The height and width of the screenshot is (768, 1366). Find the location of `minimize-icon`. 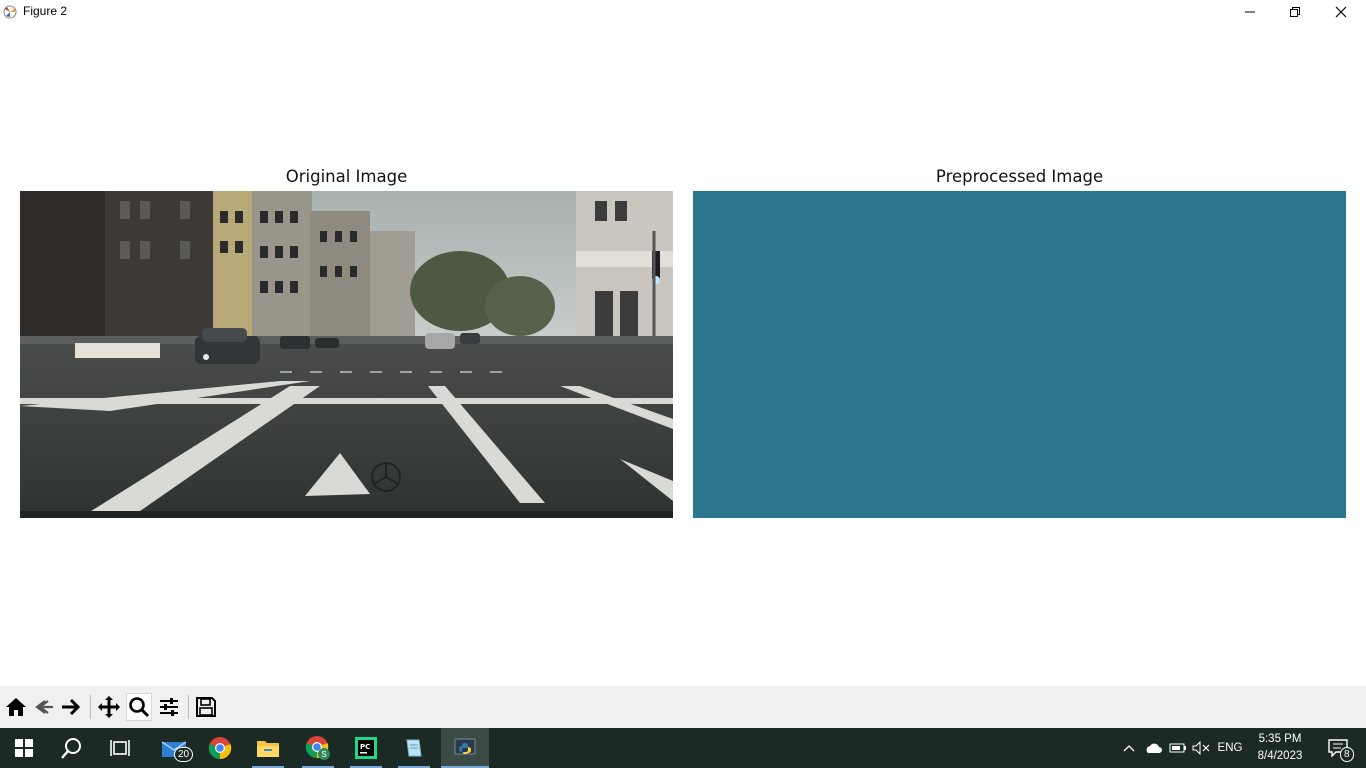

minimize-icon is located at coordinates (1250, 12).